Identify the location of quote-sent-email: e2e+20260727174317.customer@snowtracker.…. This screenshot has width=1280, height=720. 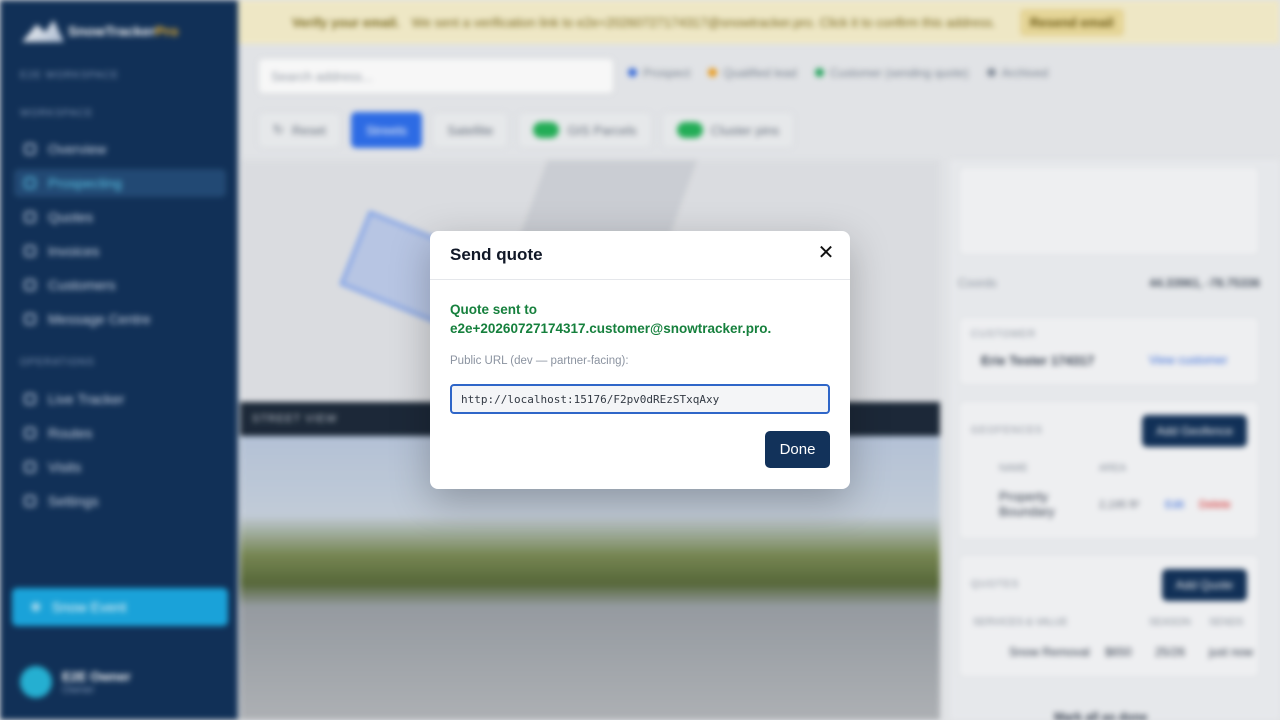
(611, 328).